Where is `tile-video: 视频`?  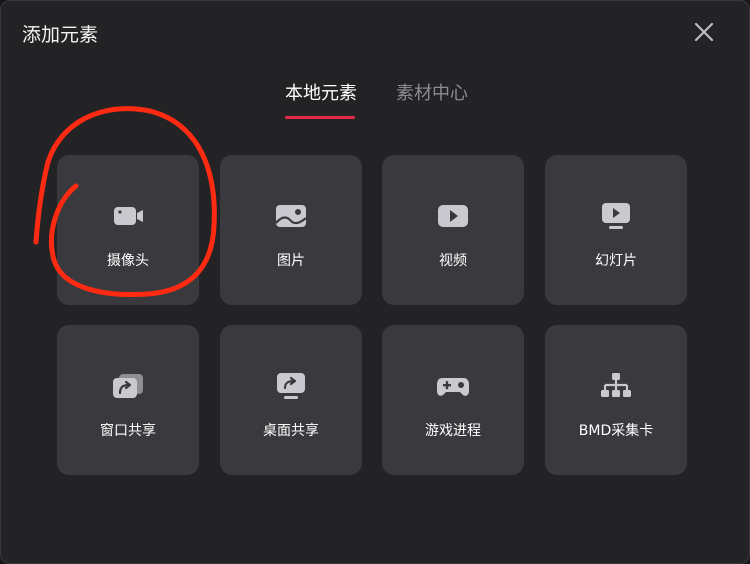 tile-video: 视频 is located at coordinates (453, 230).